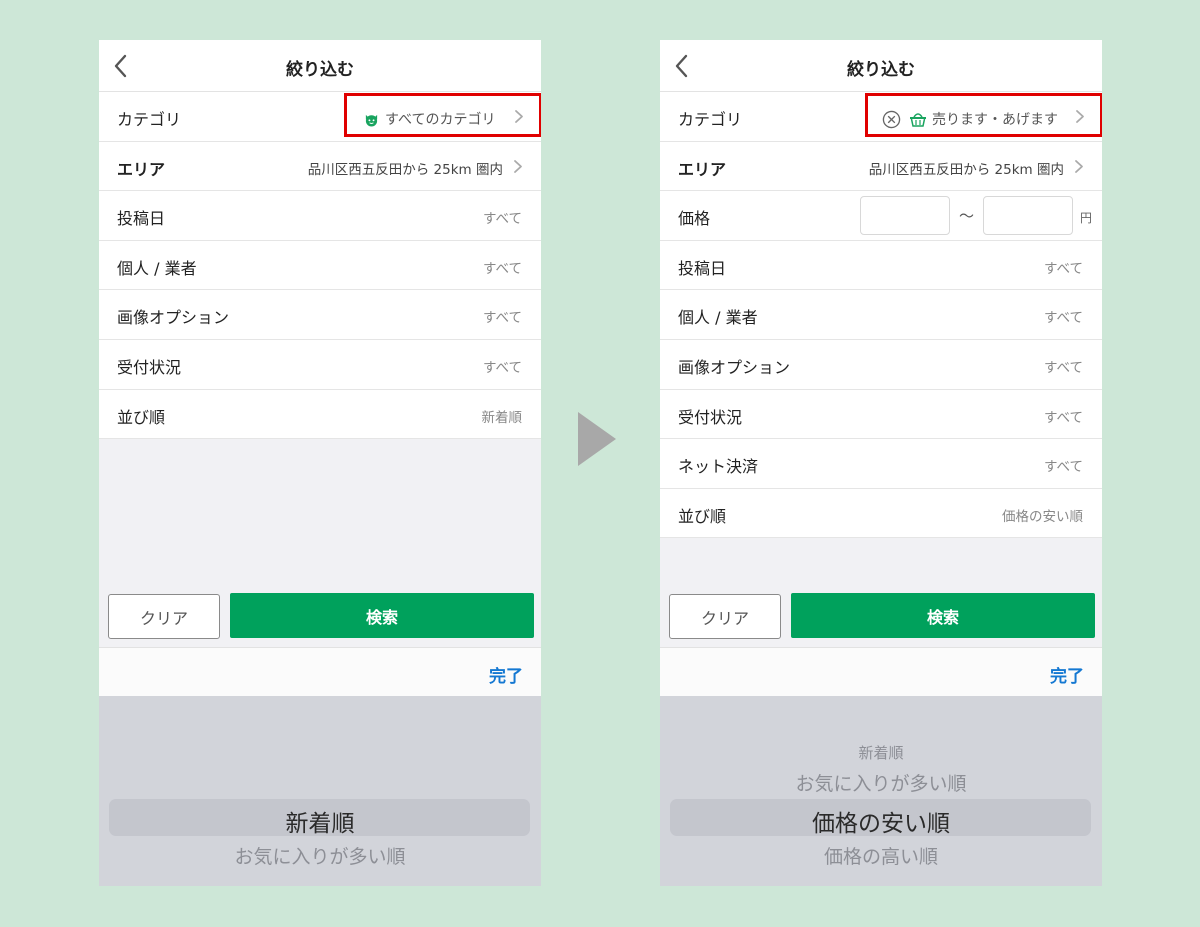  What do you see at coordinates (995, 120) in the screenshot?
I see `category-value: 売ります・あげます` at bounding box center [995, 120].